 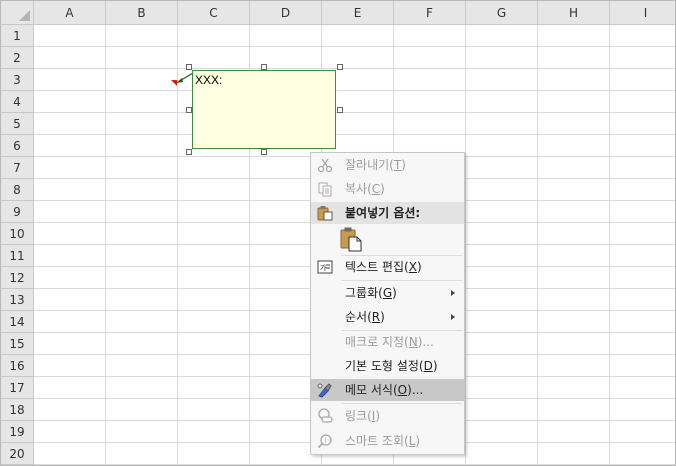 What do you see at coordinates (356, 317) in the screenshot?
I see `menu-label-order: 순서` at bounding box center [356, 317].